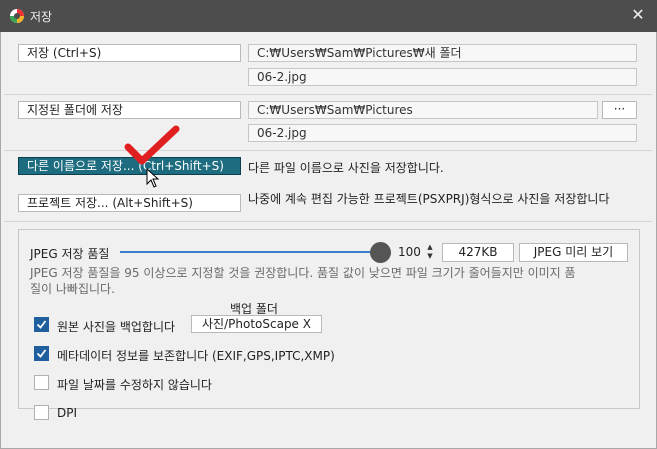 The height and width of the screenshot is (449, 657). What do you see at coordinates (67, 413) in the screenshot?
I see `dpi-label: DPI` at bounding box center [67, 413].